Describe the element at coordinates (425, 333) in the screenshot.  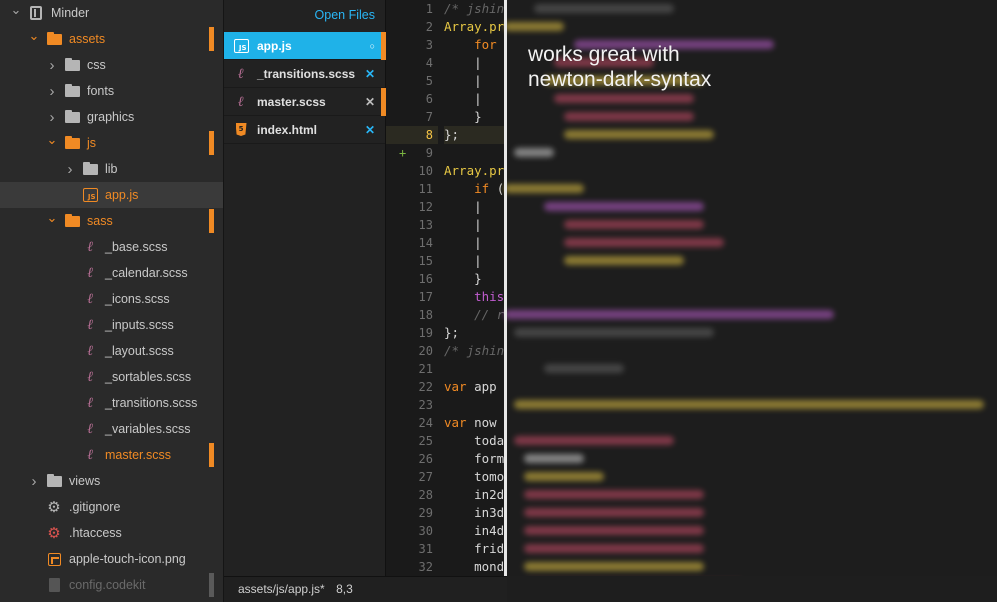
I see `line-number: 19` at that location.